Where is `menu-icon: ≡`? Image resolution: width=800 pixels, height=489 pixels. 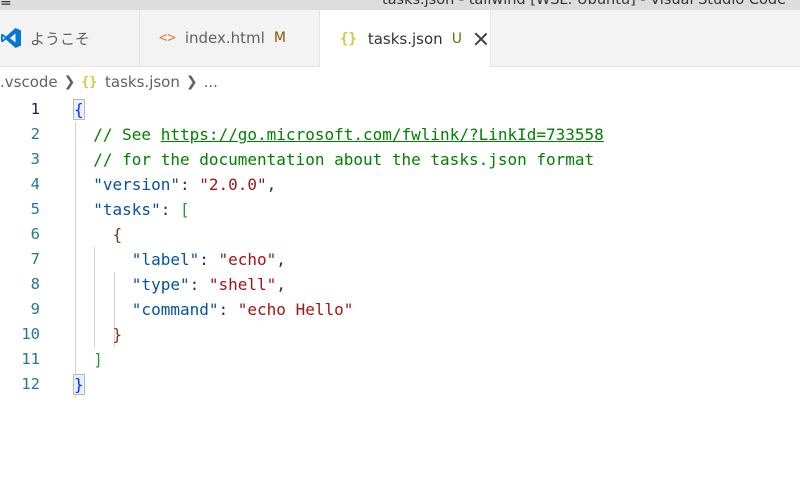 menu-icon: ≡ is located at coordinates (6, 5).